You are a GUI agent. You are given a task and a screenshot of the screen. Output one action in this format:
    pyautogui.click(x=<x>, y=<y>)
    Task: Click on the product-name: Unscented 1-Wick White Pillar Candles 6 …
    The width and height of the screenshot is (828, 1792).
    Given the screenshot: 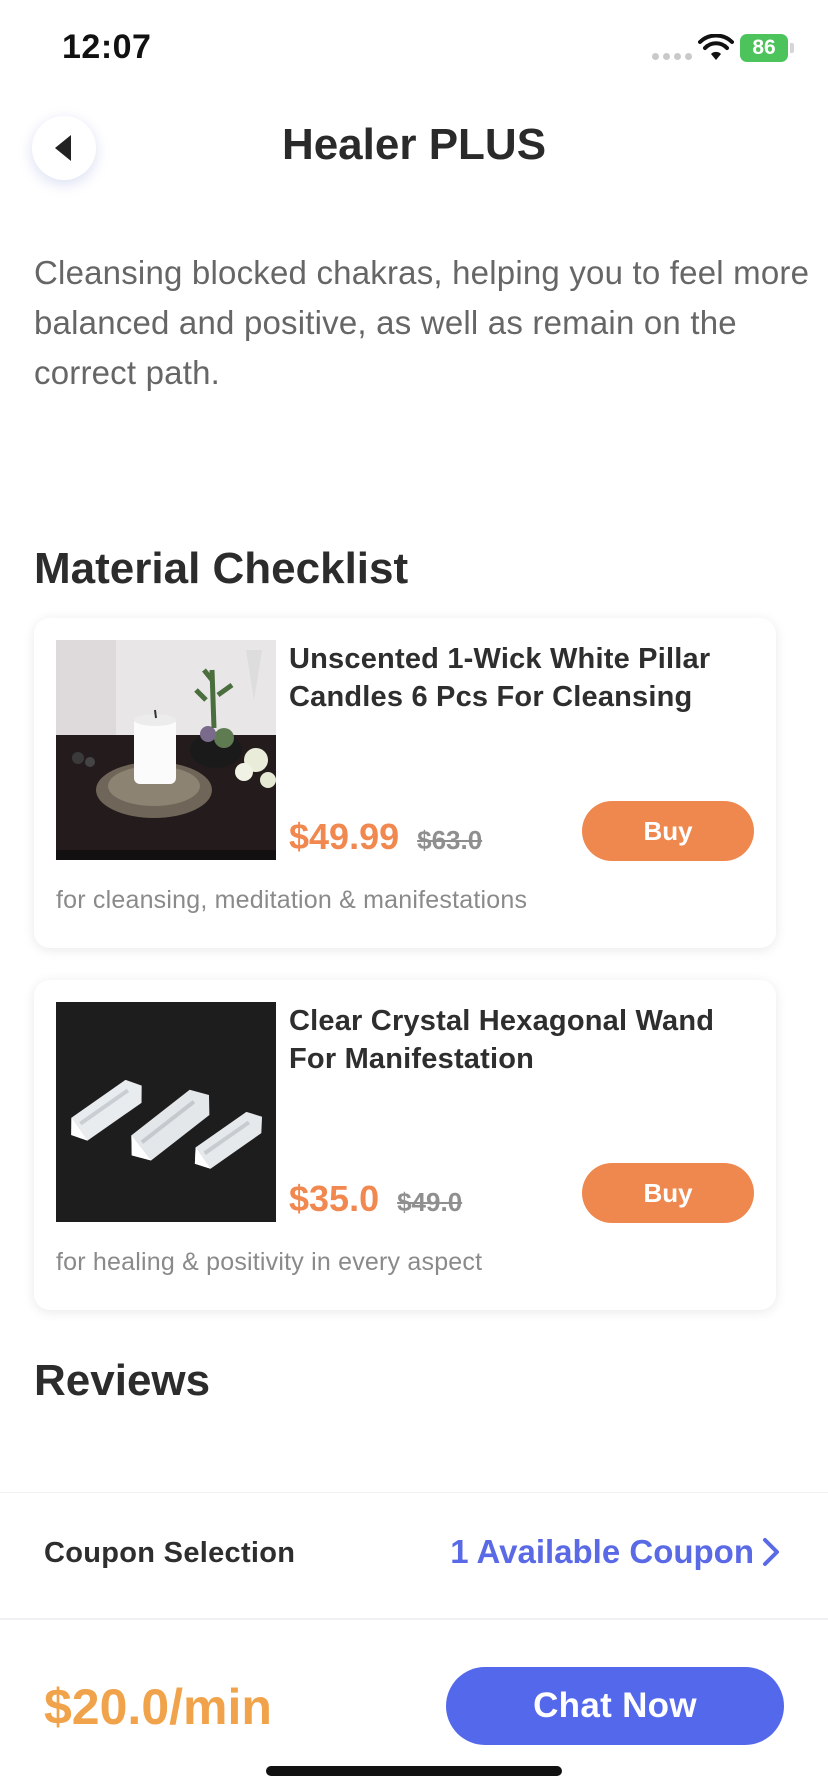 What is the action you would take?
    pyautogui.click(x=524, y=678)
    